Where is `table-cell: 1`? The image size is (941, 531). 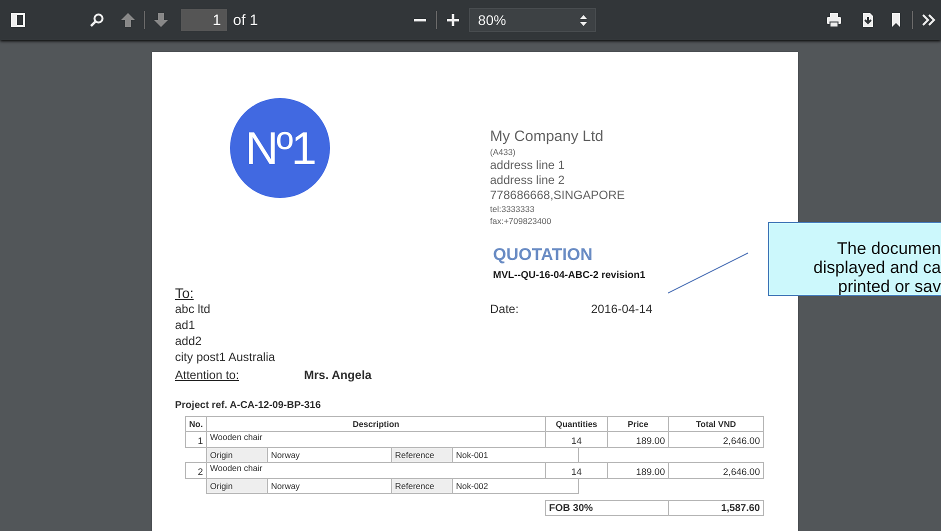 table-cell: 1 is located at coordinates (196, 440).